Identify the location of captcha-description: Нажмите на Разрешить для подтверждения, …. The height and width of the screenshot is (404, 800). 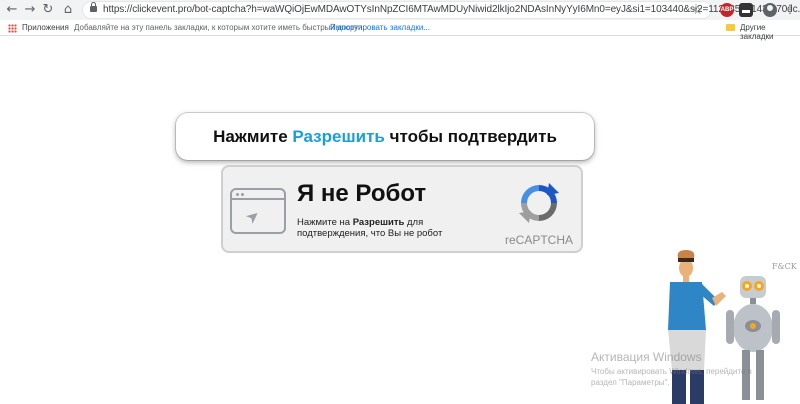
(370, 228).